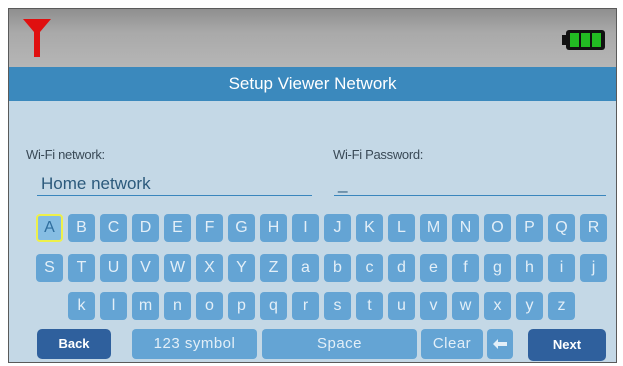 The height and width of the screenshot is (366, 623). What do you see at coordinates (241, 306) in the screenshot?
I see `key-p: p` at bounding box center [241, 306].